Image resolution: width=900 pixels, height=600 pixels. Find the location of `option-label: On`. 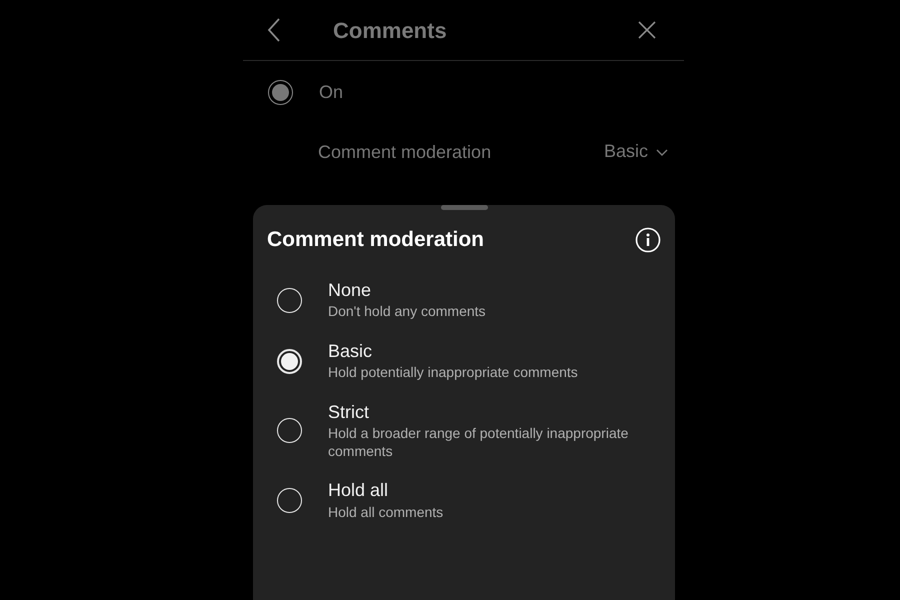

option-label: On is located at coordinates (331, 92).